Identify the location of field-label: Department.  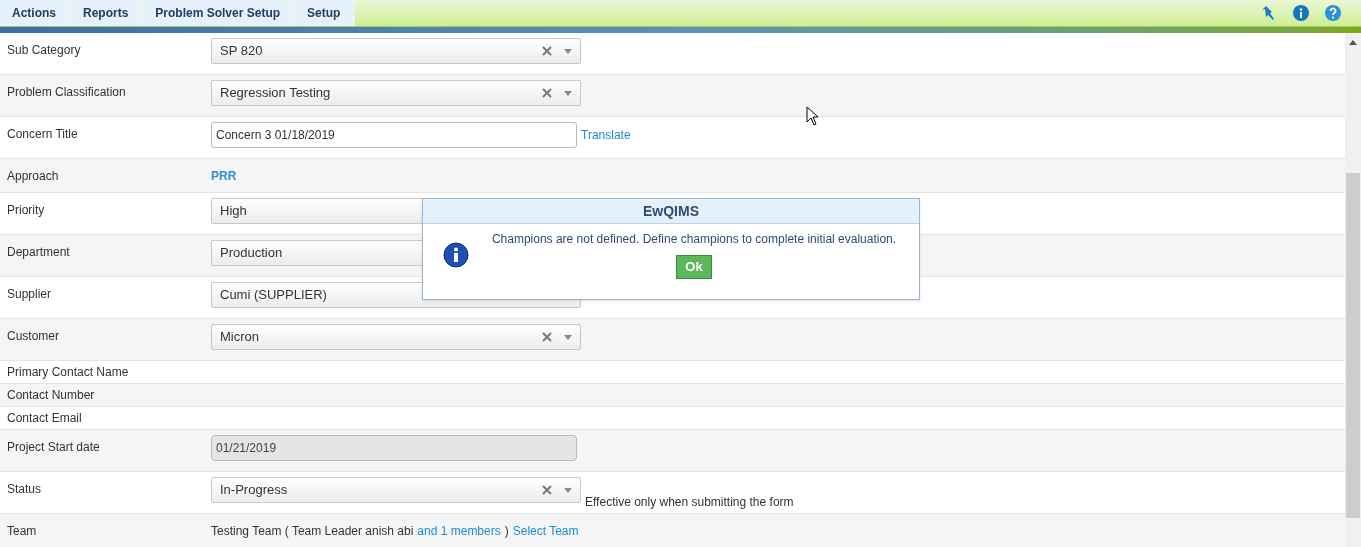
(38, 252).